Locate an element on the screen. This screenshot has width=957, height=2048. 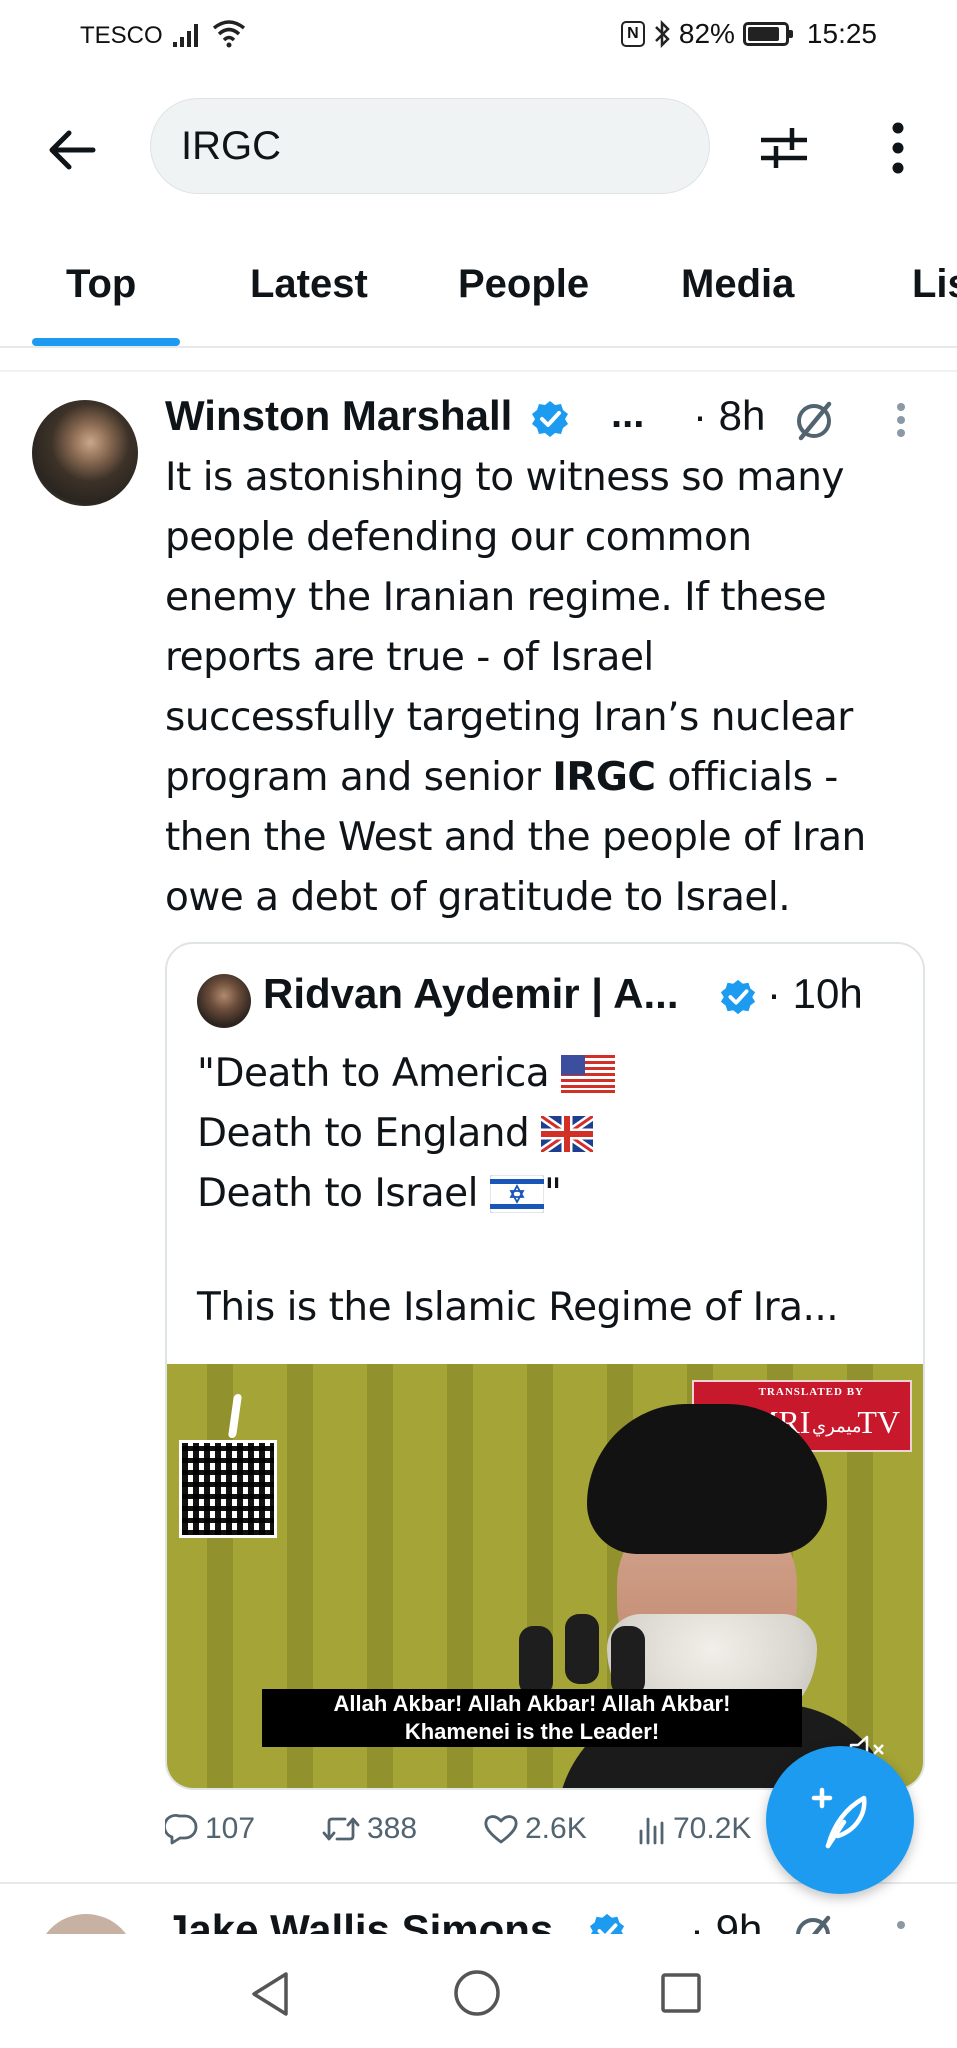
memri-badge-top: TRANSLATED BY is located at coordinates (811, 1392).